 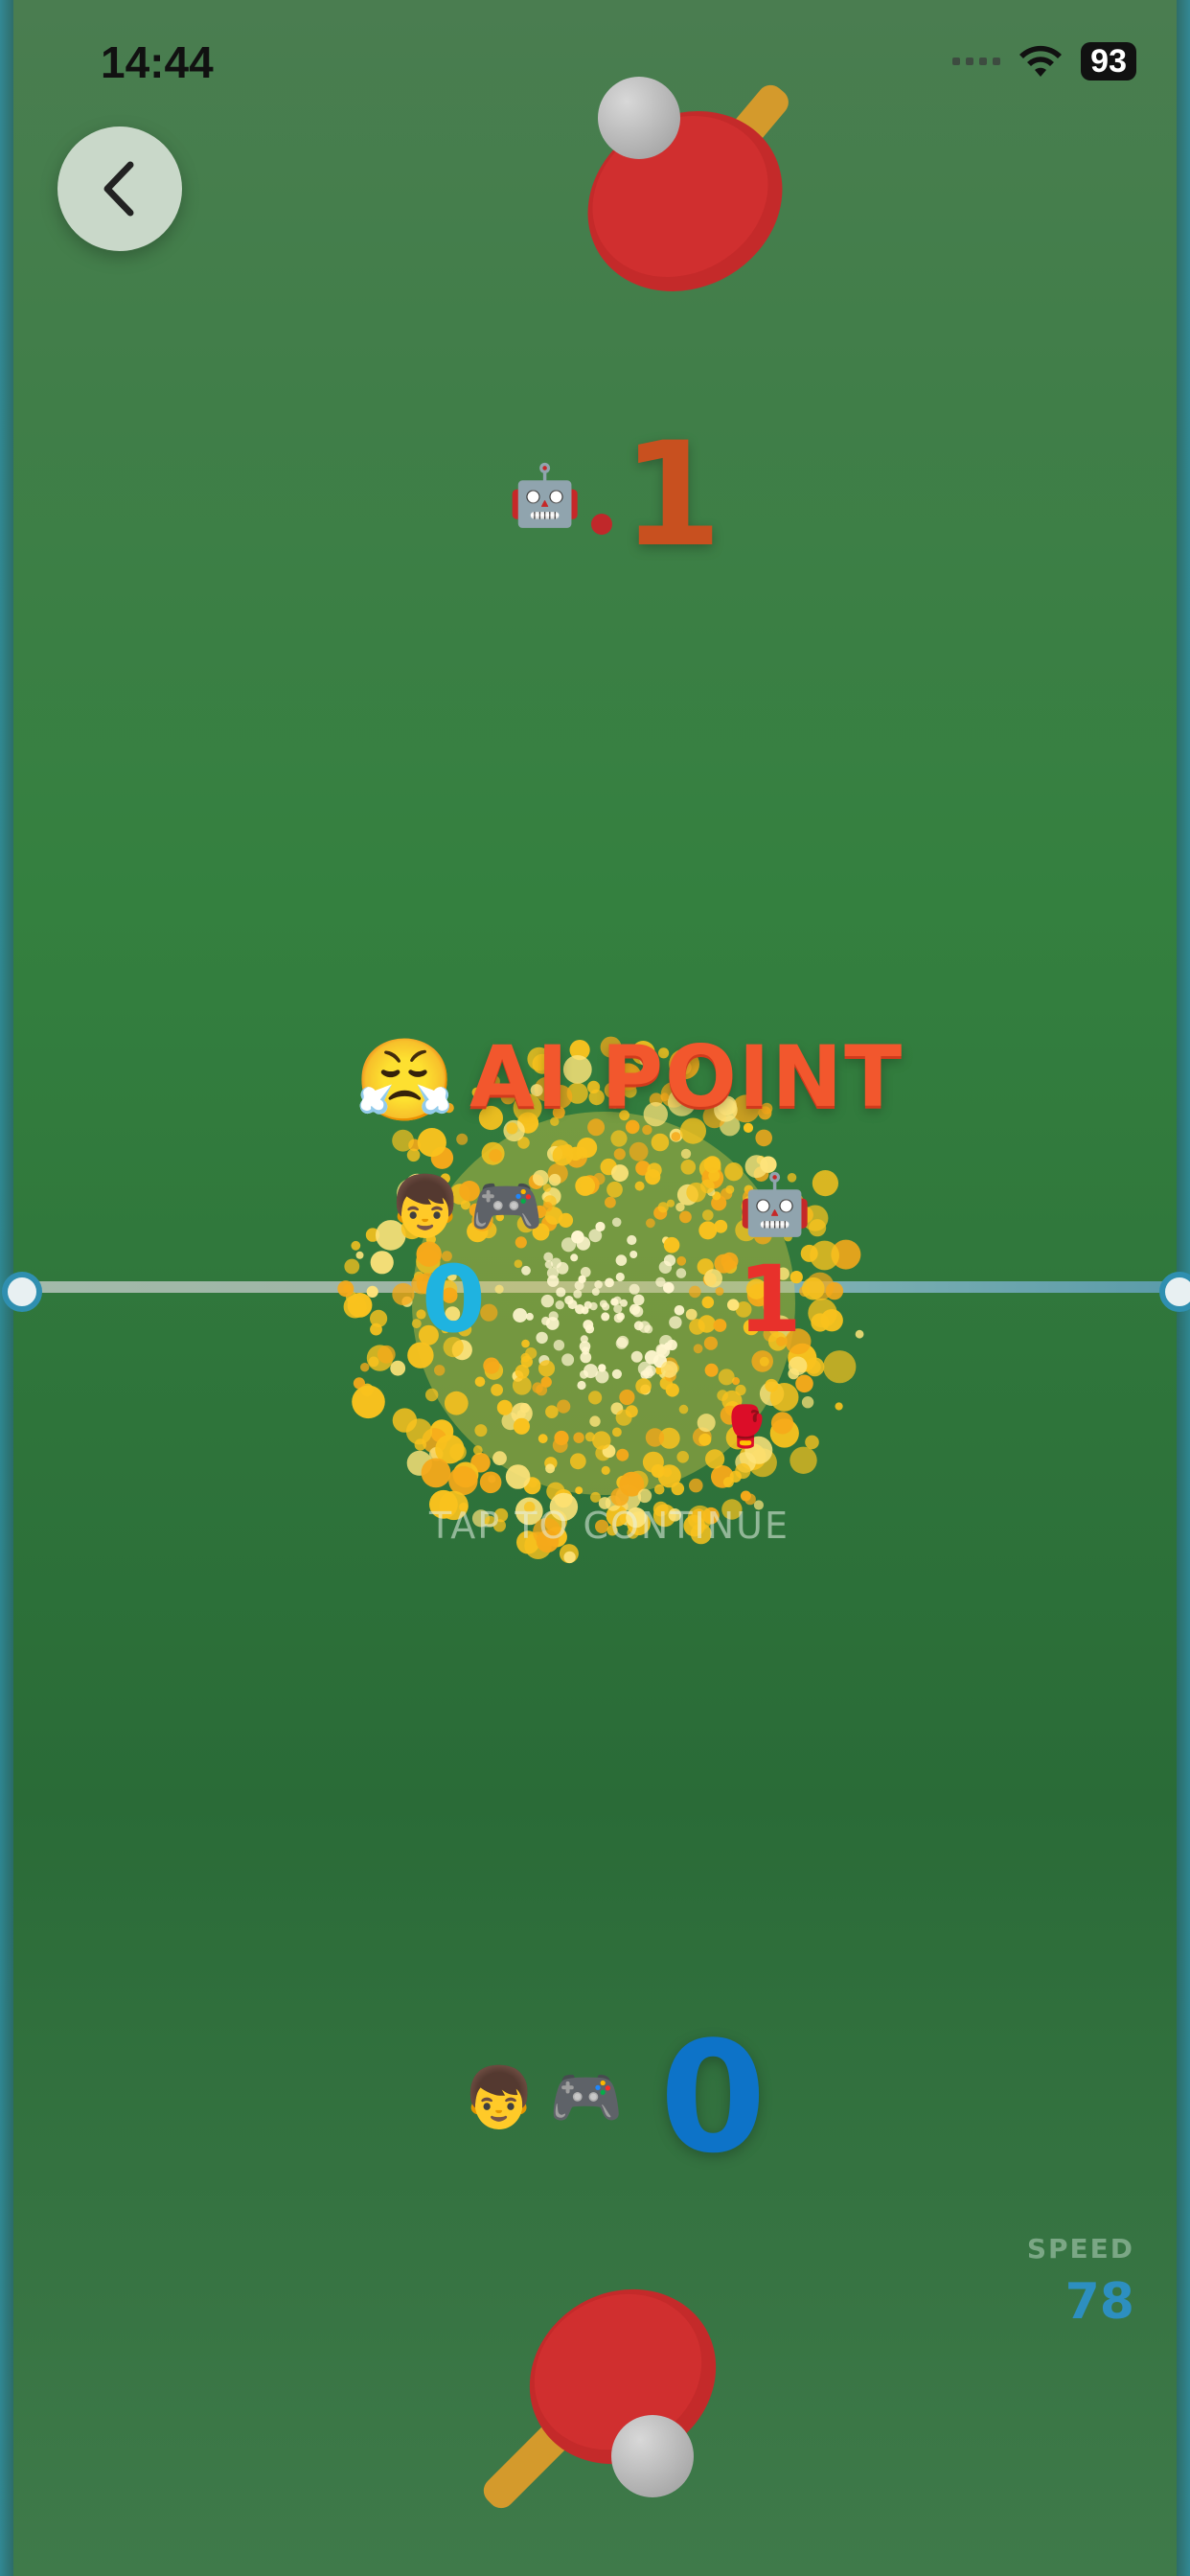 I want to click on ai-score-top: 🤖 1, so click(x=615, y=495).